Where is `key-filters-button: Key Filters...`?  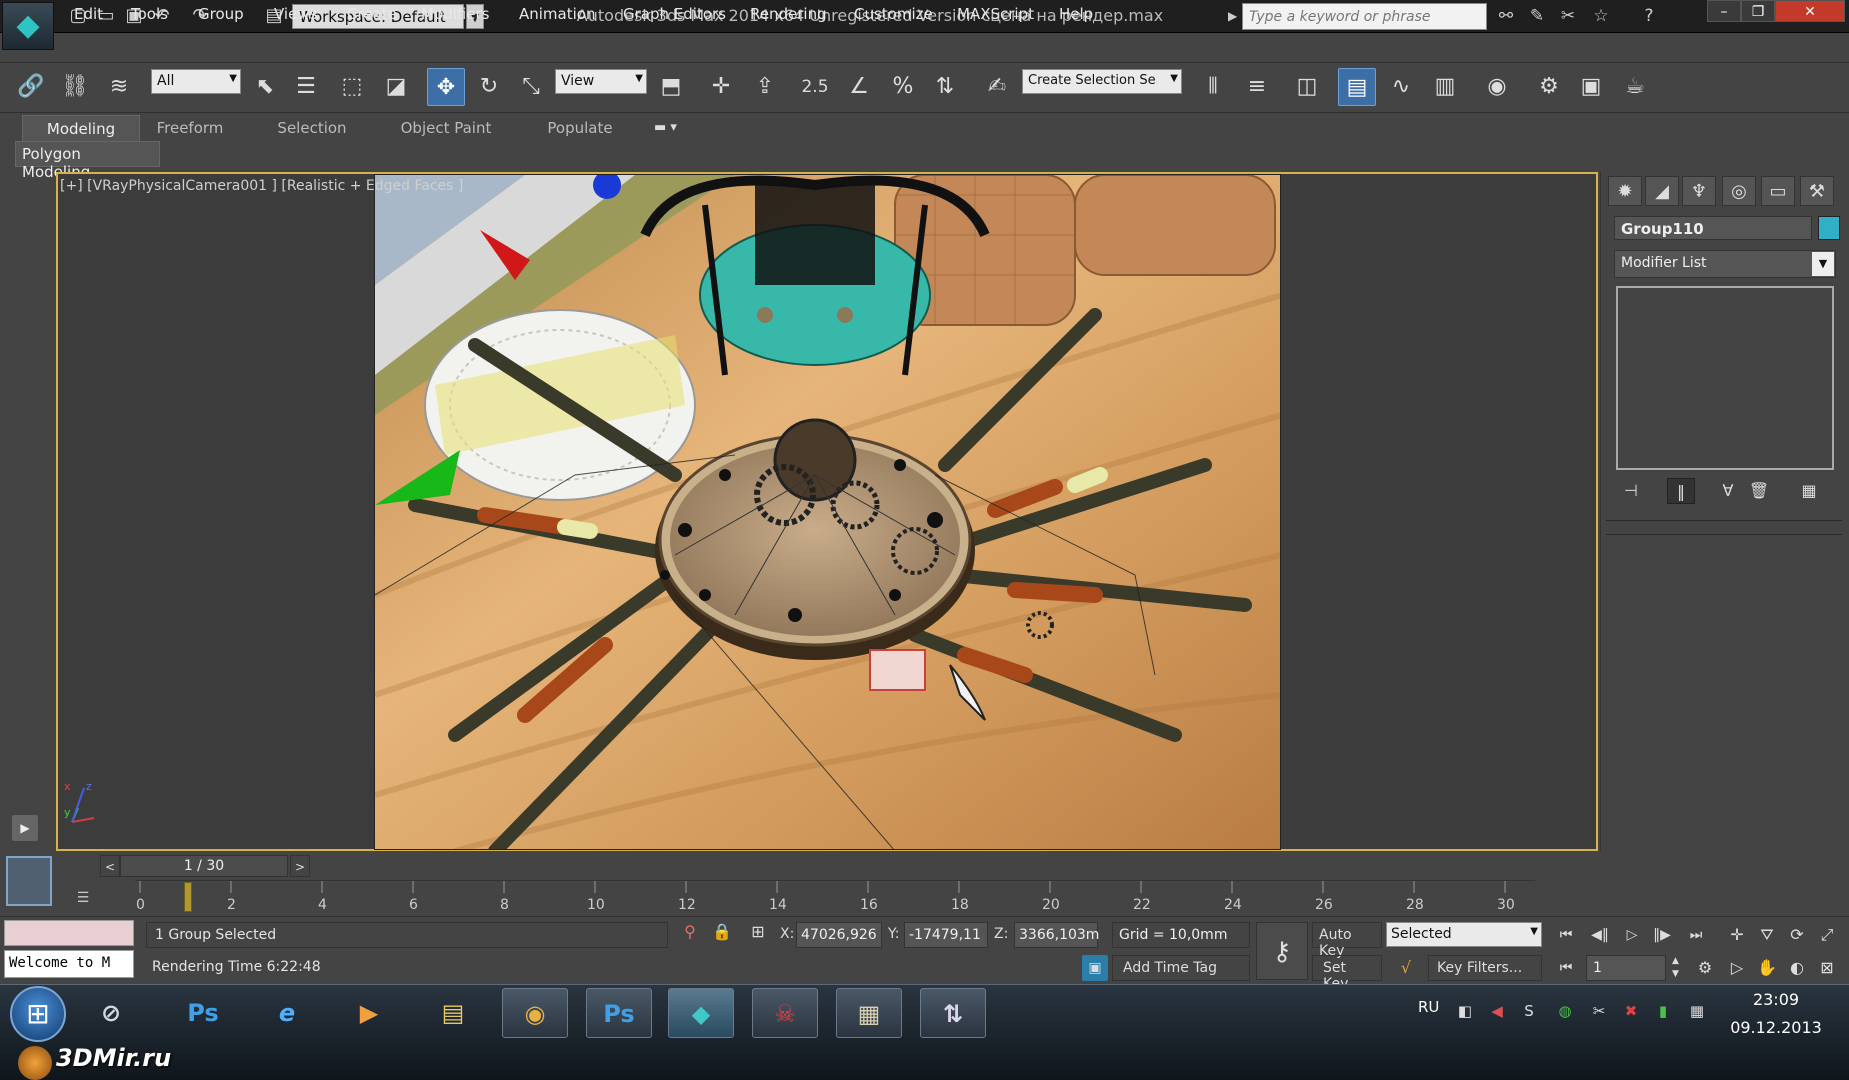 key-filters-button: Key Filters... is located at coordinates (1485, 968).